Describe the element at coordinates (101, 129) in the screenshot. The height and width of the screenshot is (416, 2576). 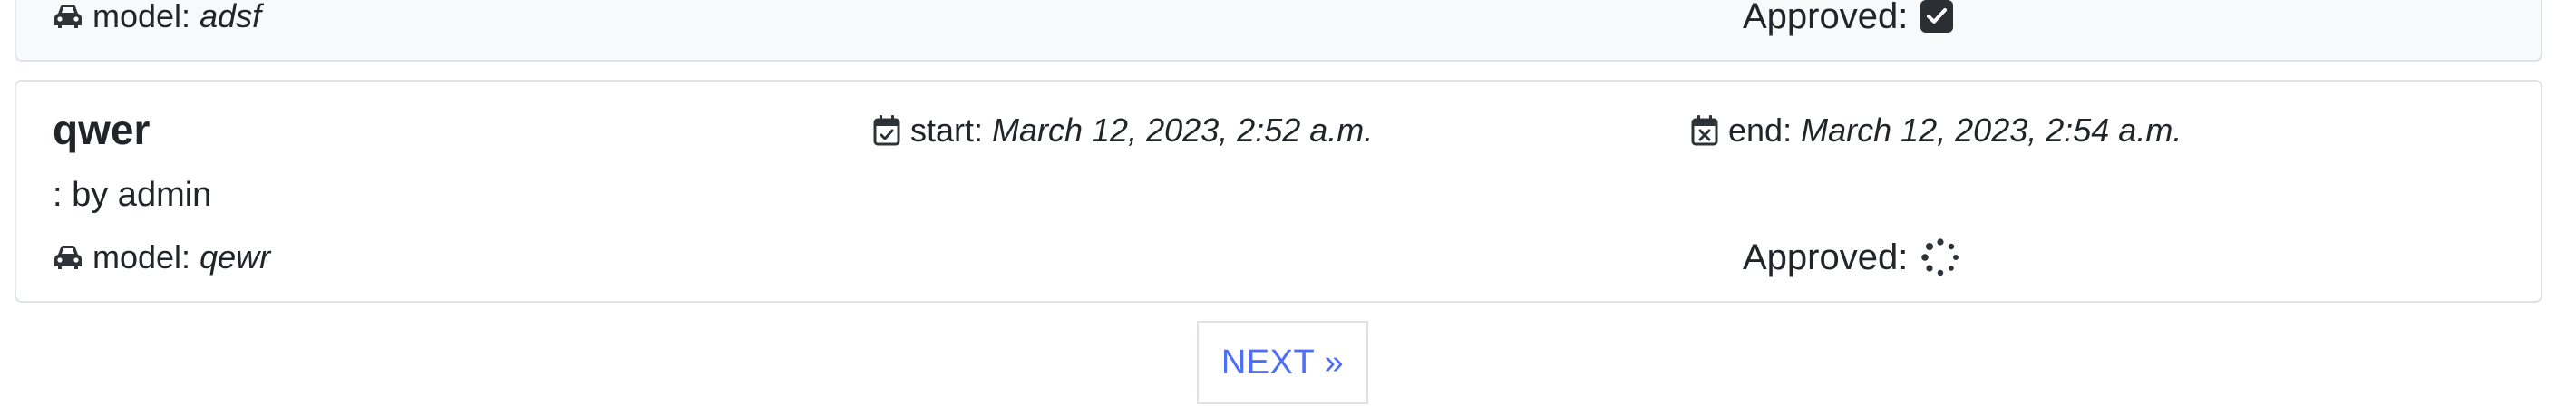
I see `item-title: qwer` at that location.